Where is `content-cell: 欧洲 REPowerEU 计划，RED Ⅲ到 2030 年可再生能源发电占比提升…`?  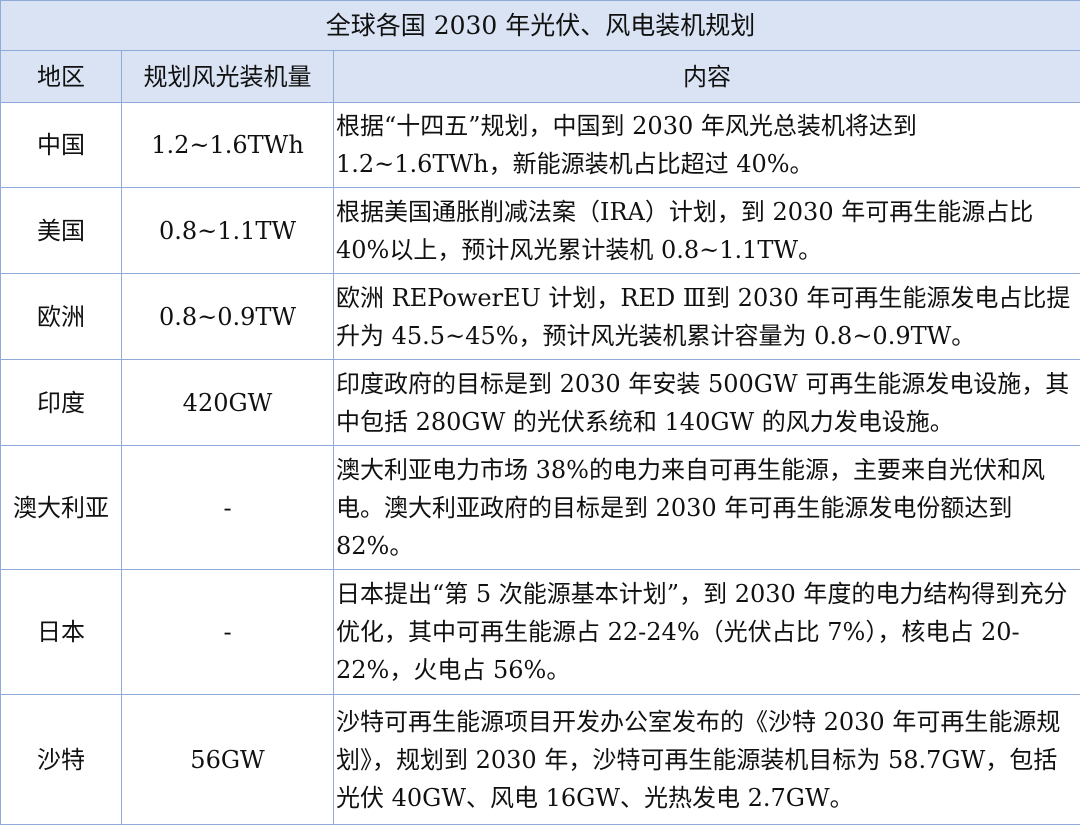
content-cell: 欧洲 REPowerEU 计划，RED Ⅲ到 2030 年可再生能源发电占比提升… is located at coordinates (707, 317).